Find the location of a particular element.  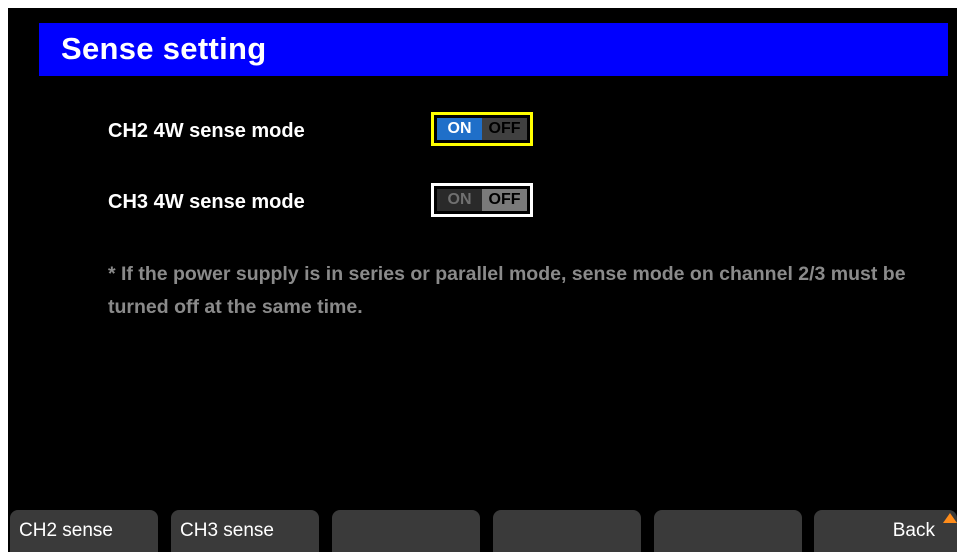

softkey-ch2-sense: CH2 sense is located at coordinates (84, 531).